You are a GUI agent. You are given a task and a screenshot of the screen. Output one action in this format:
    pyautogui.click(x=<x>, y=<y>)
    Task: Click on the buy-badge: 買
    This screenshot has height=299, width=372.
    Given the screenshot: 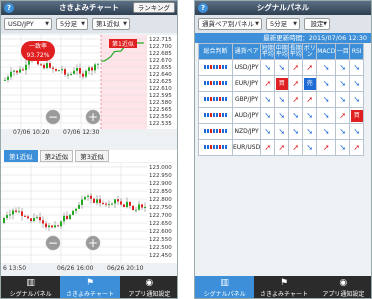 What is the action you would take?
    pyautogui.click(x=281, y=83)
    